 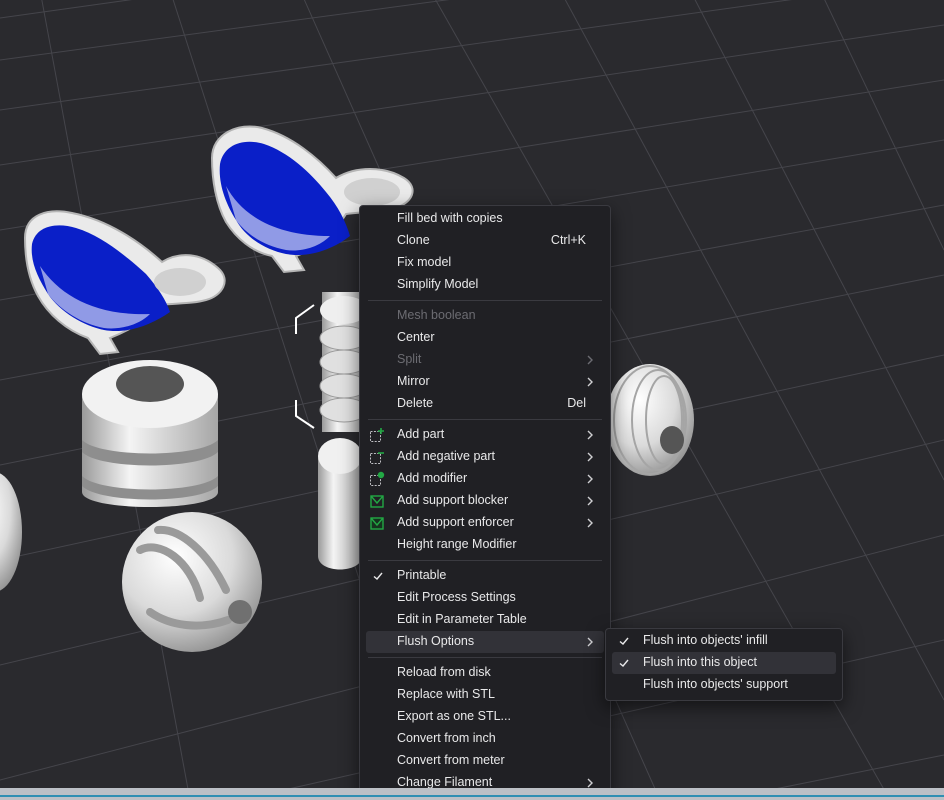 What do you see at coordinates (485, 642) in the screenshot?
I see `menu-item-flush-options: Flush Options` at bounding box center [485, 642].